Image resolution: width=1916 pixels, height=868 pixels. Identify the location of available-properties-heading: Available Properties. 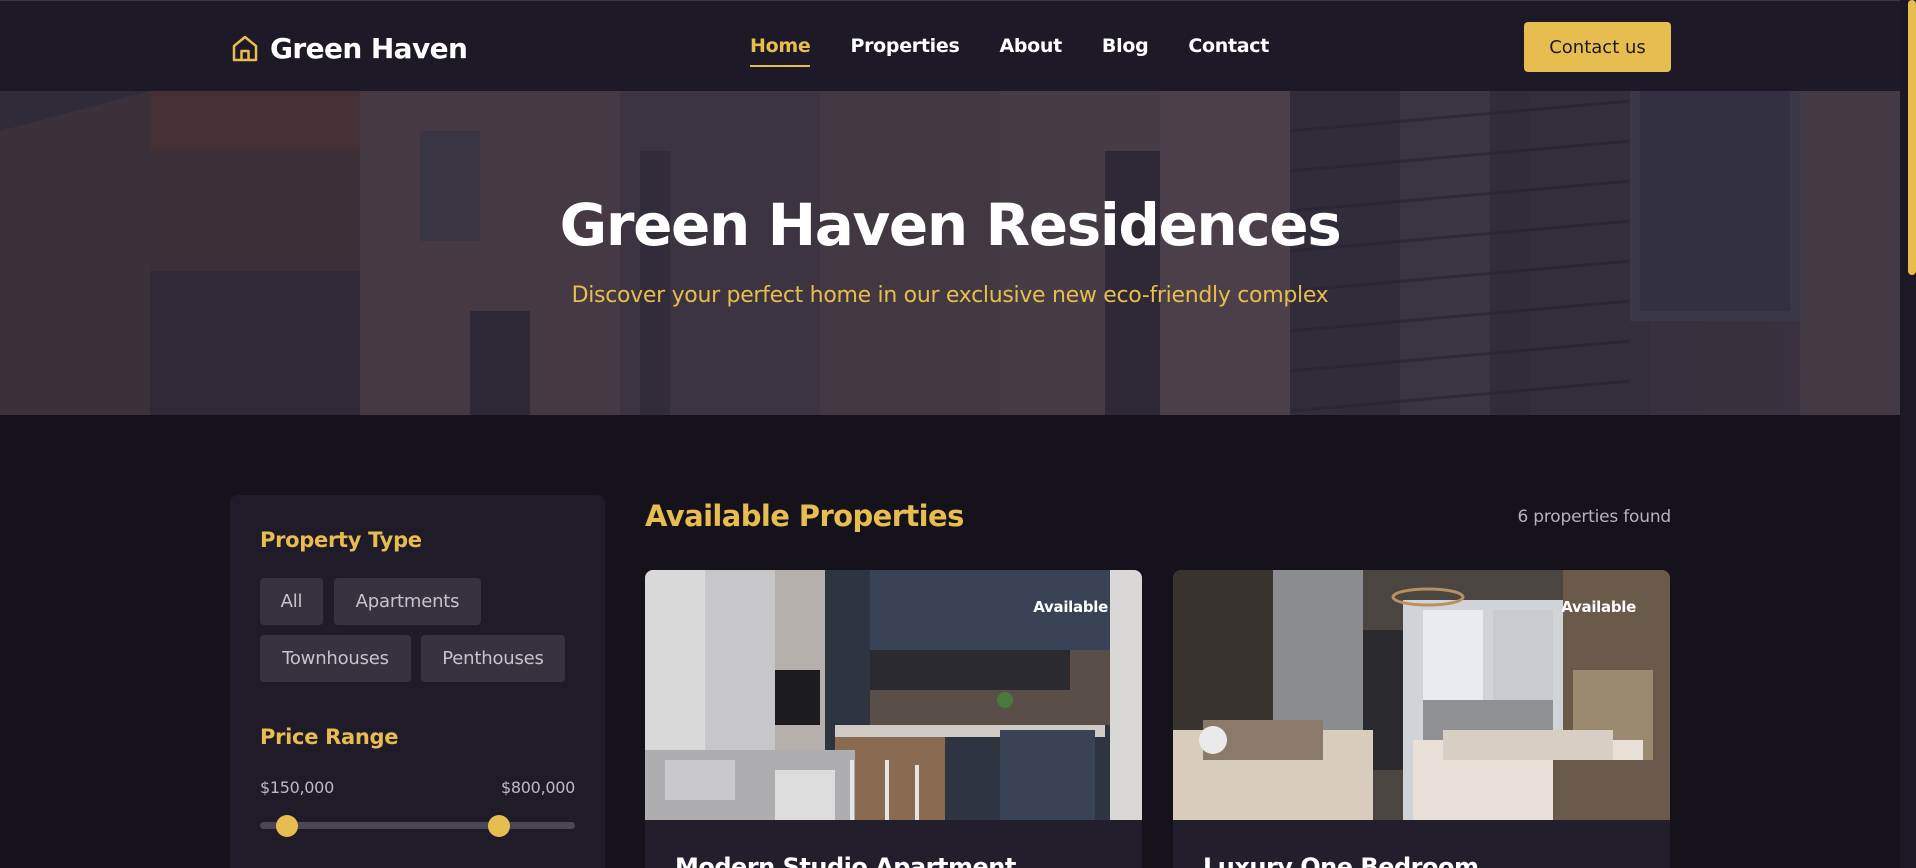
(804, 516).